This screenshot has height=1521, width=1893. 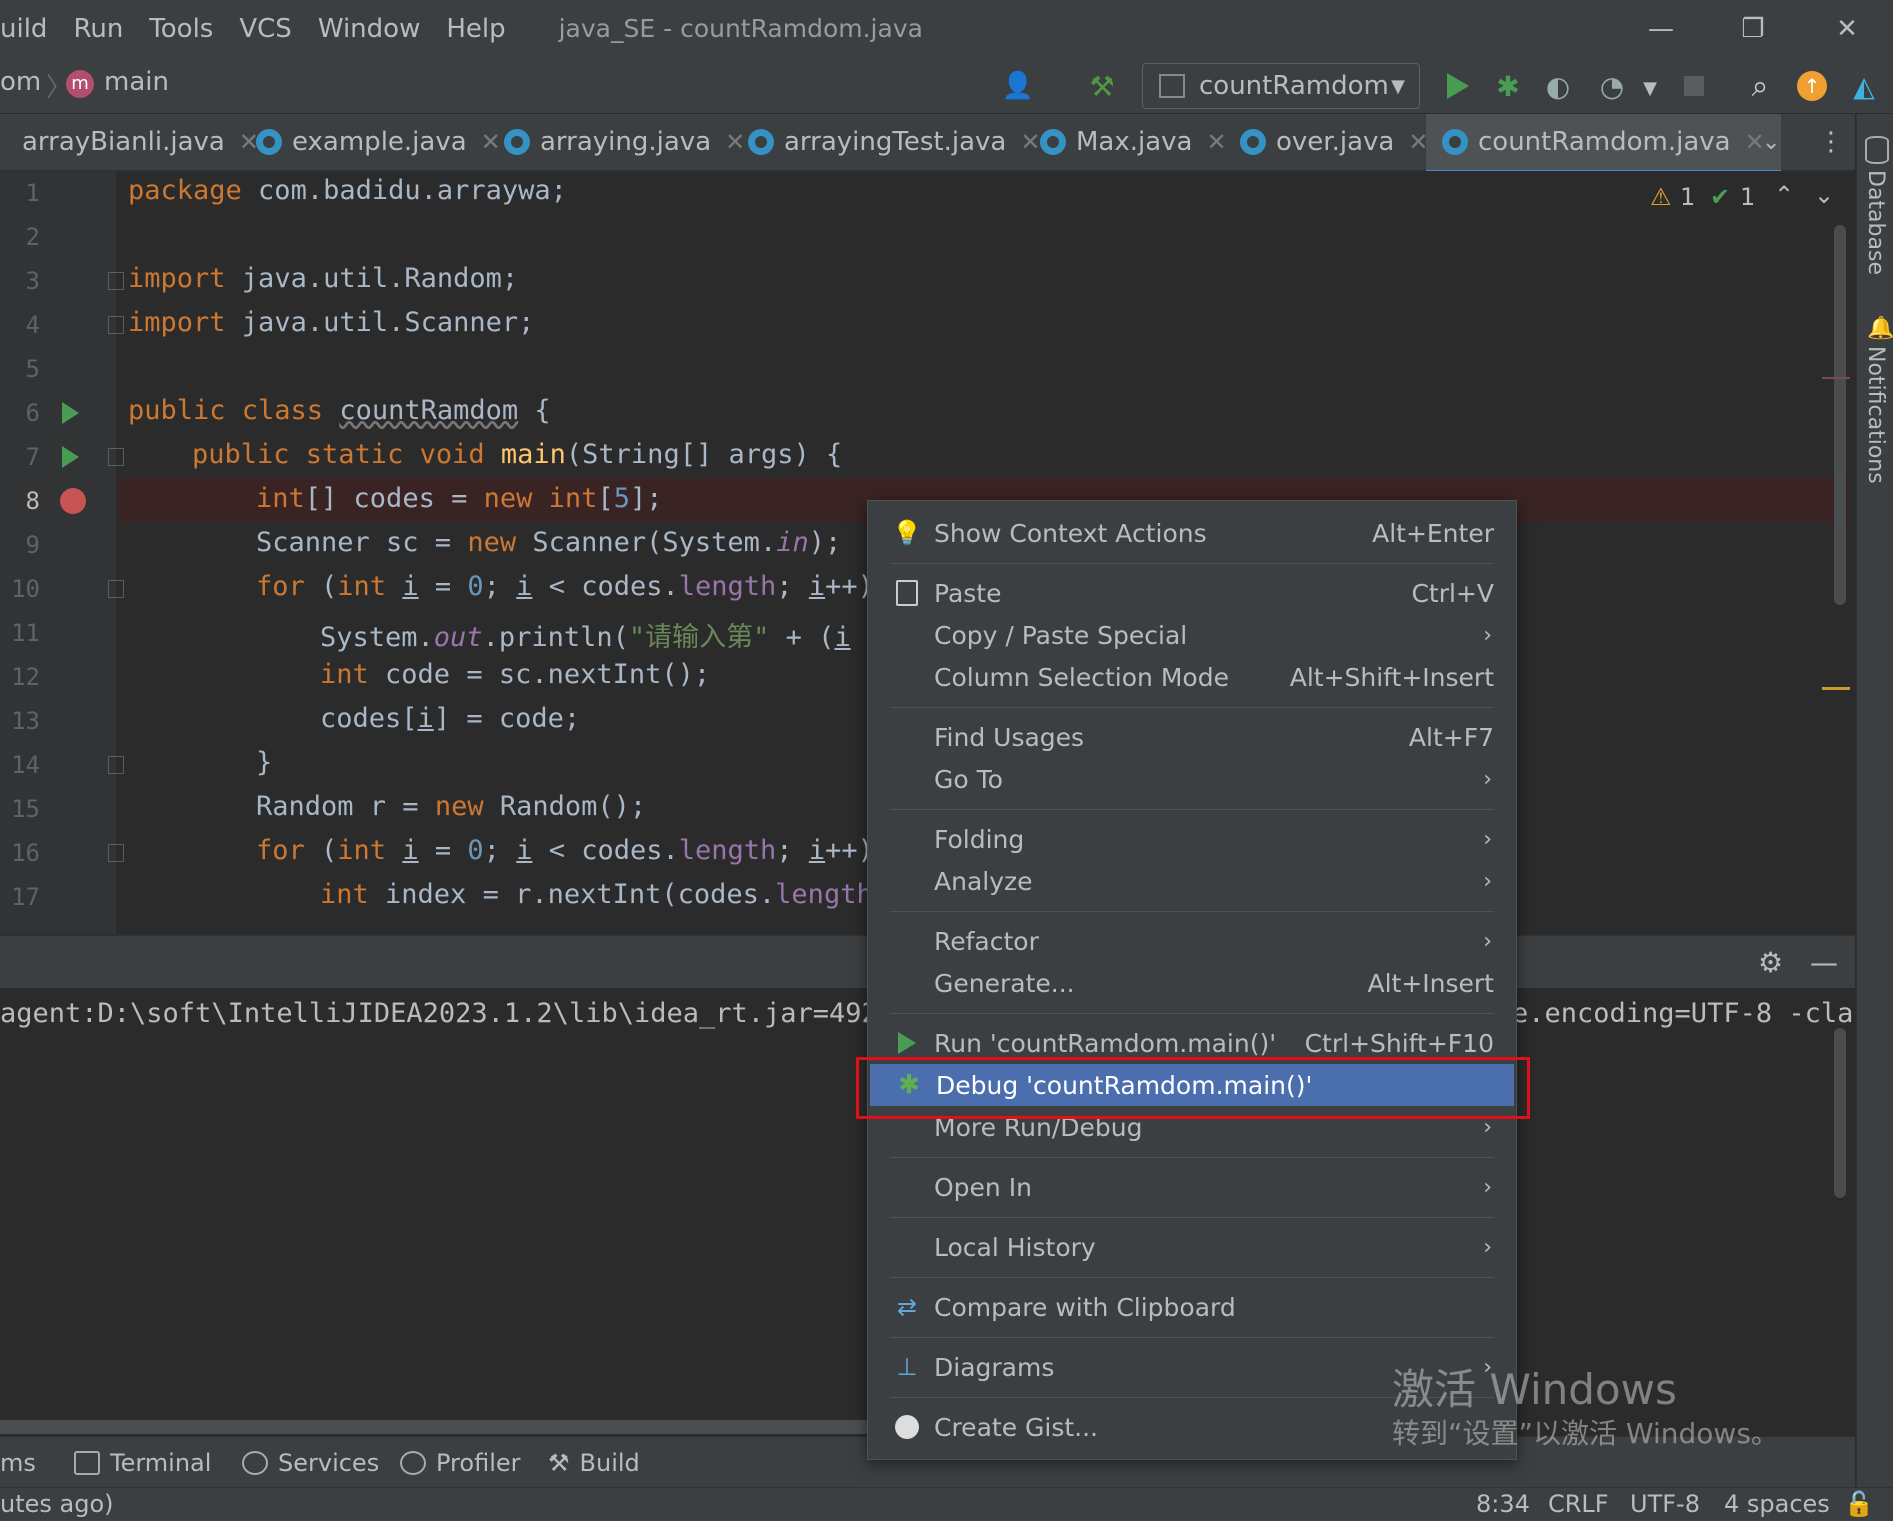 What do you see at coordinates (1665, 1504) in the screenshot?
I see `file-encoding: UTF-8` at bounding box center [1665, 1504].